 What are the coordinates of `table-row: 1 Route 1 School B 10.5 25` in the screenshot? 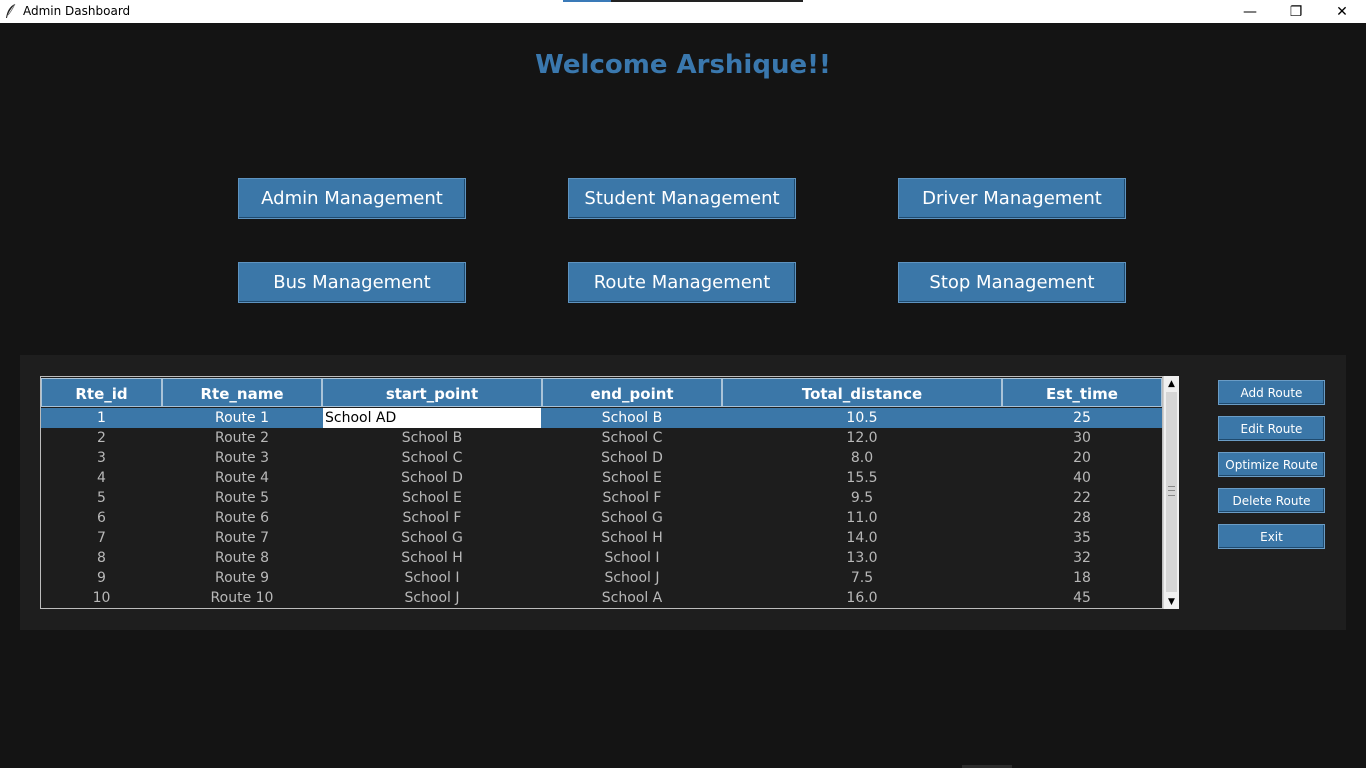 It's located at (601, 418).